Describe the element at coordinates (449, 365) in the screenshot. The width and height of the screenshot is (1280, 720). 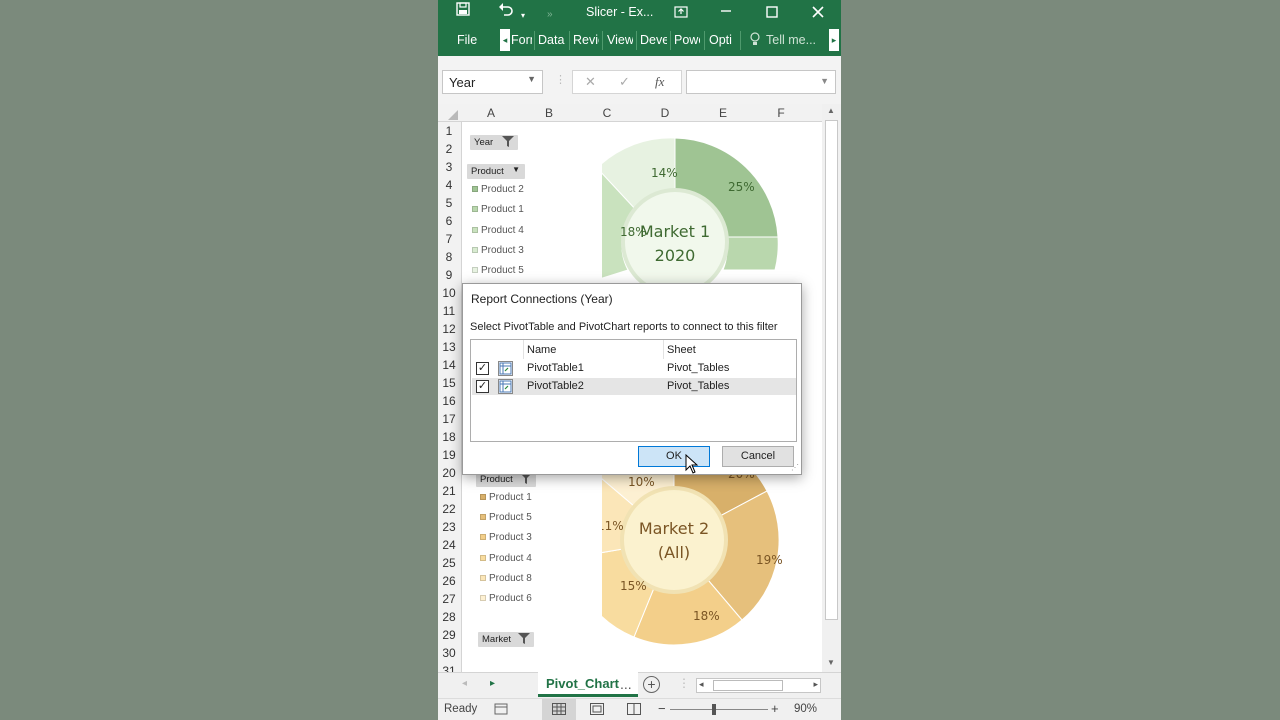
I see `row-header: 14` at that location.